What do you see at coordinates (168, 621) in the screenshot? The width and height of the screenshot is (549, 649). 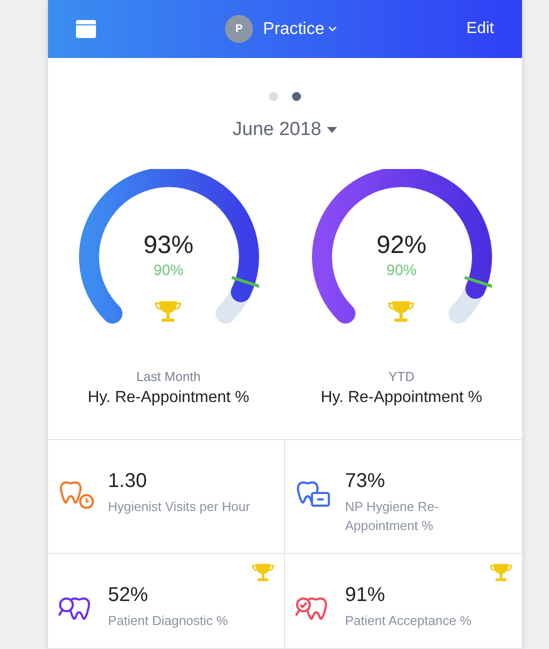 I see `metric-label: Patient Diagnostic %` at bounding box center [168, 621].